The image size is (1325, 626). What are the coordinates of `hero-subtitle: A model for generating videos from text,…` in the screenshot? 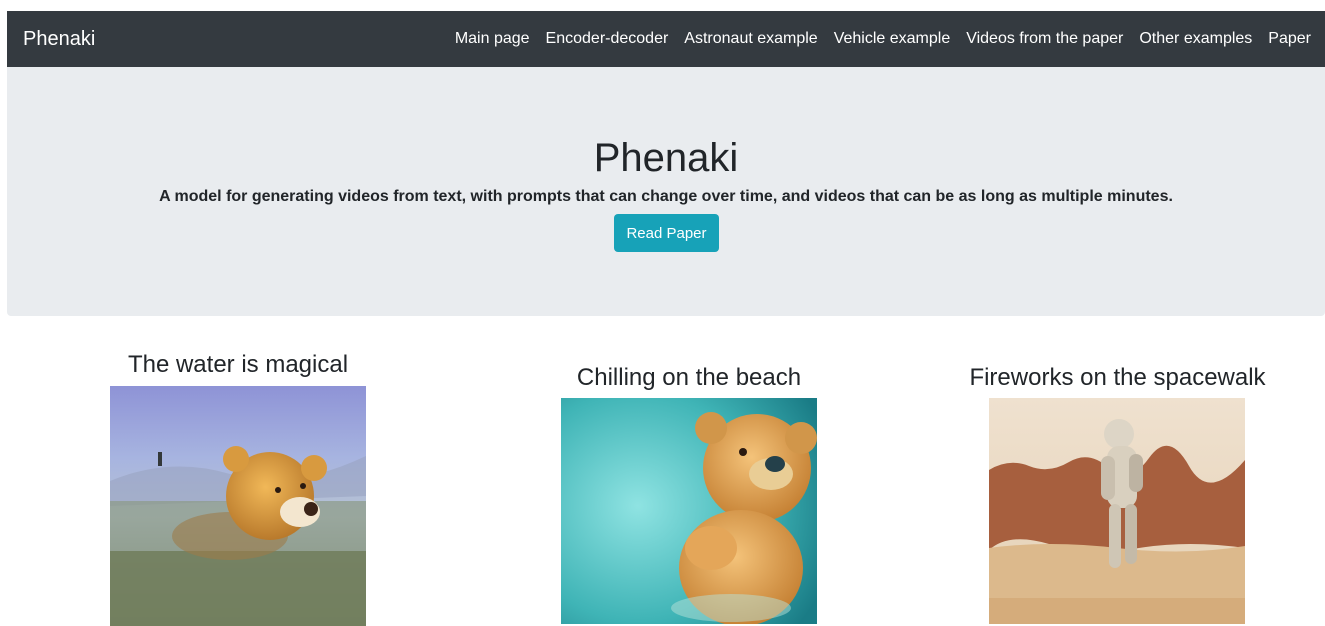 It's located at (666, 196).